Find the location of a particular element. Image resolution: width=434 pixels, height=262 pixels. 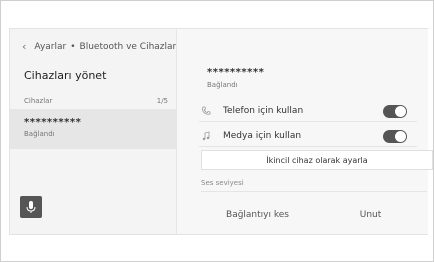

music-note-icon is located at coordinates (206, 136).